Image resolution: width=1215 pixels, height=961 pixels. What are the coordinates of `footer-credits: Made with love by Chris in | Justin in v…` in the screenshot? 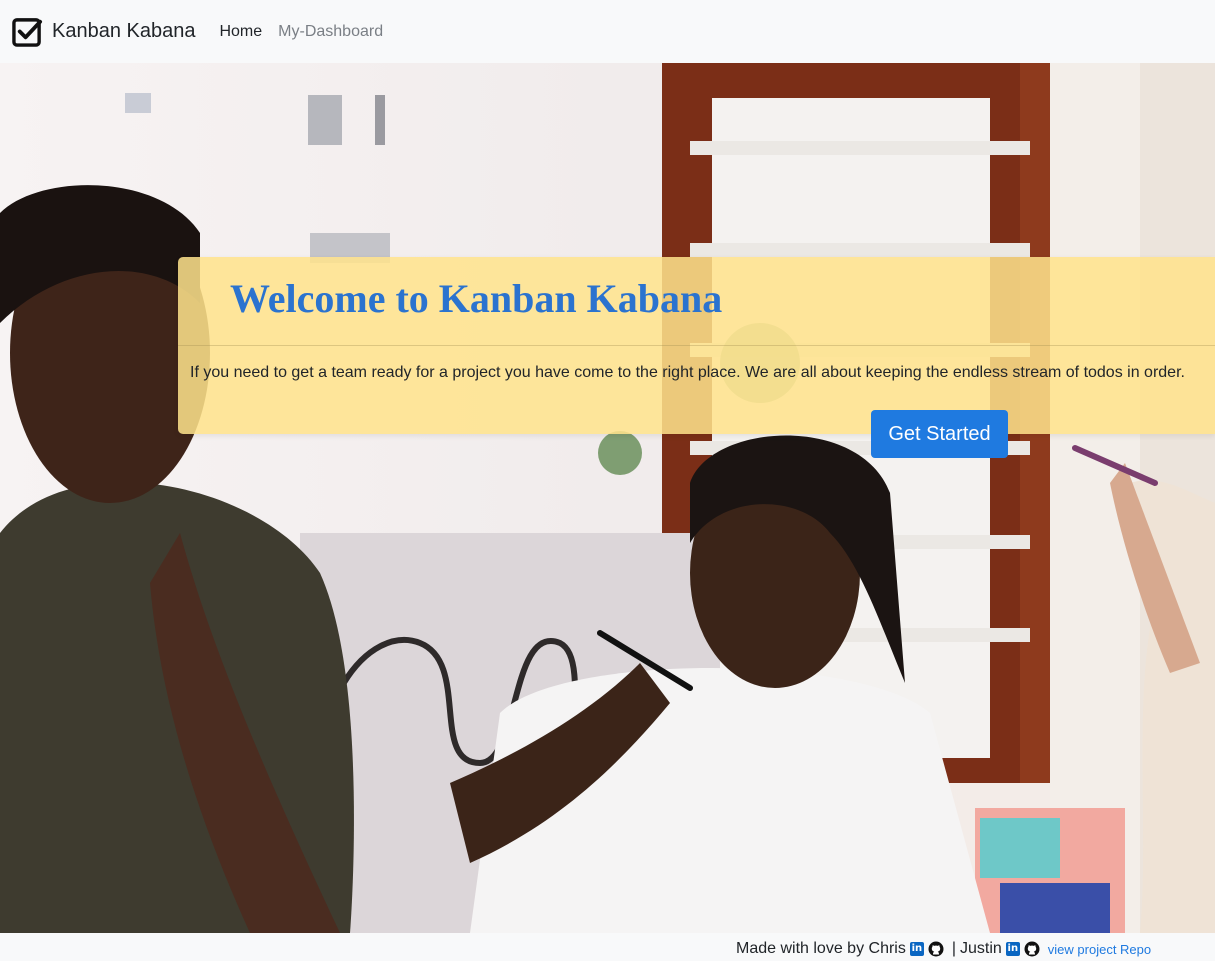 It's located at (943, 949).